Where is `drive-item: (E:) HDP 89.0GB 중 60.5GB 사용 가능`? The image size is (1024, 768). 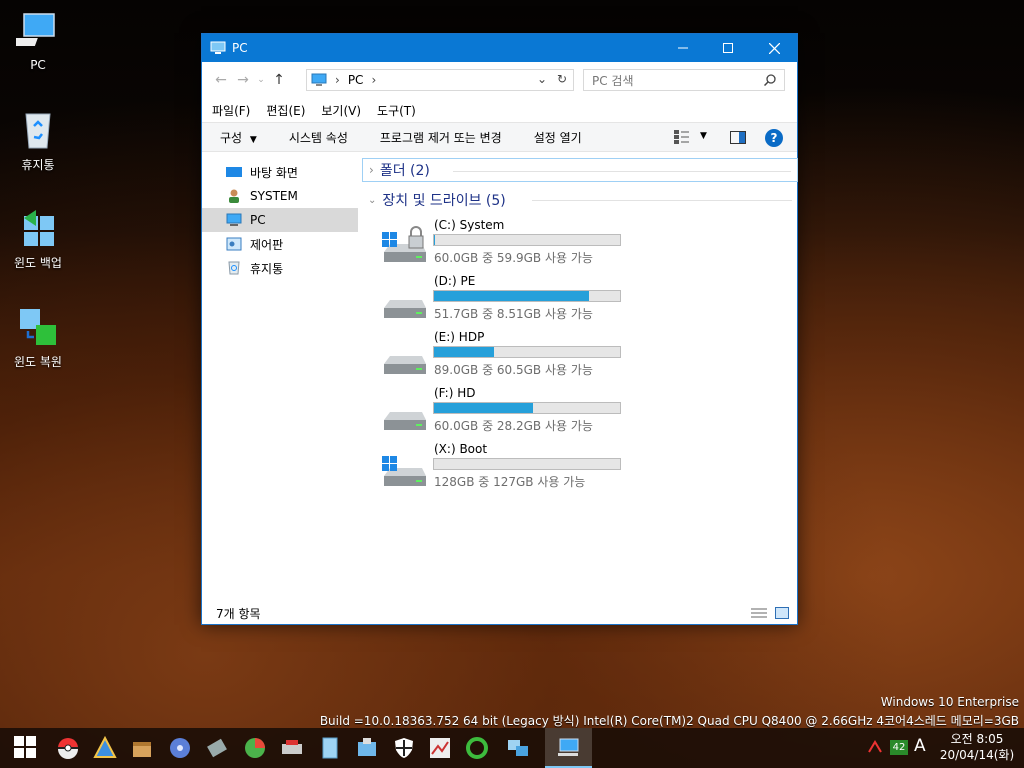
drive-item: (E:) HDP 89.0GB 중 60.5GB 사용 가능 is located at coordinates (582, 358).